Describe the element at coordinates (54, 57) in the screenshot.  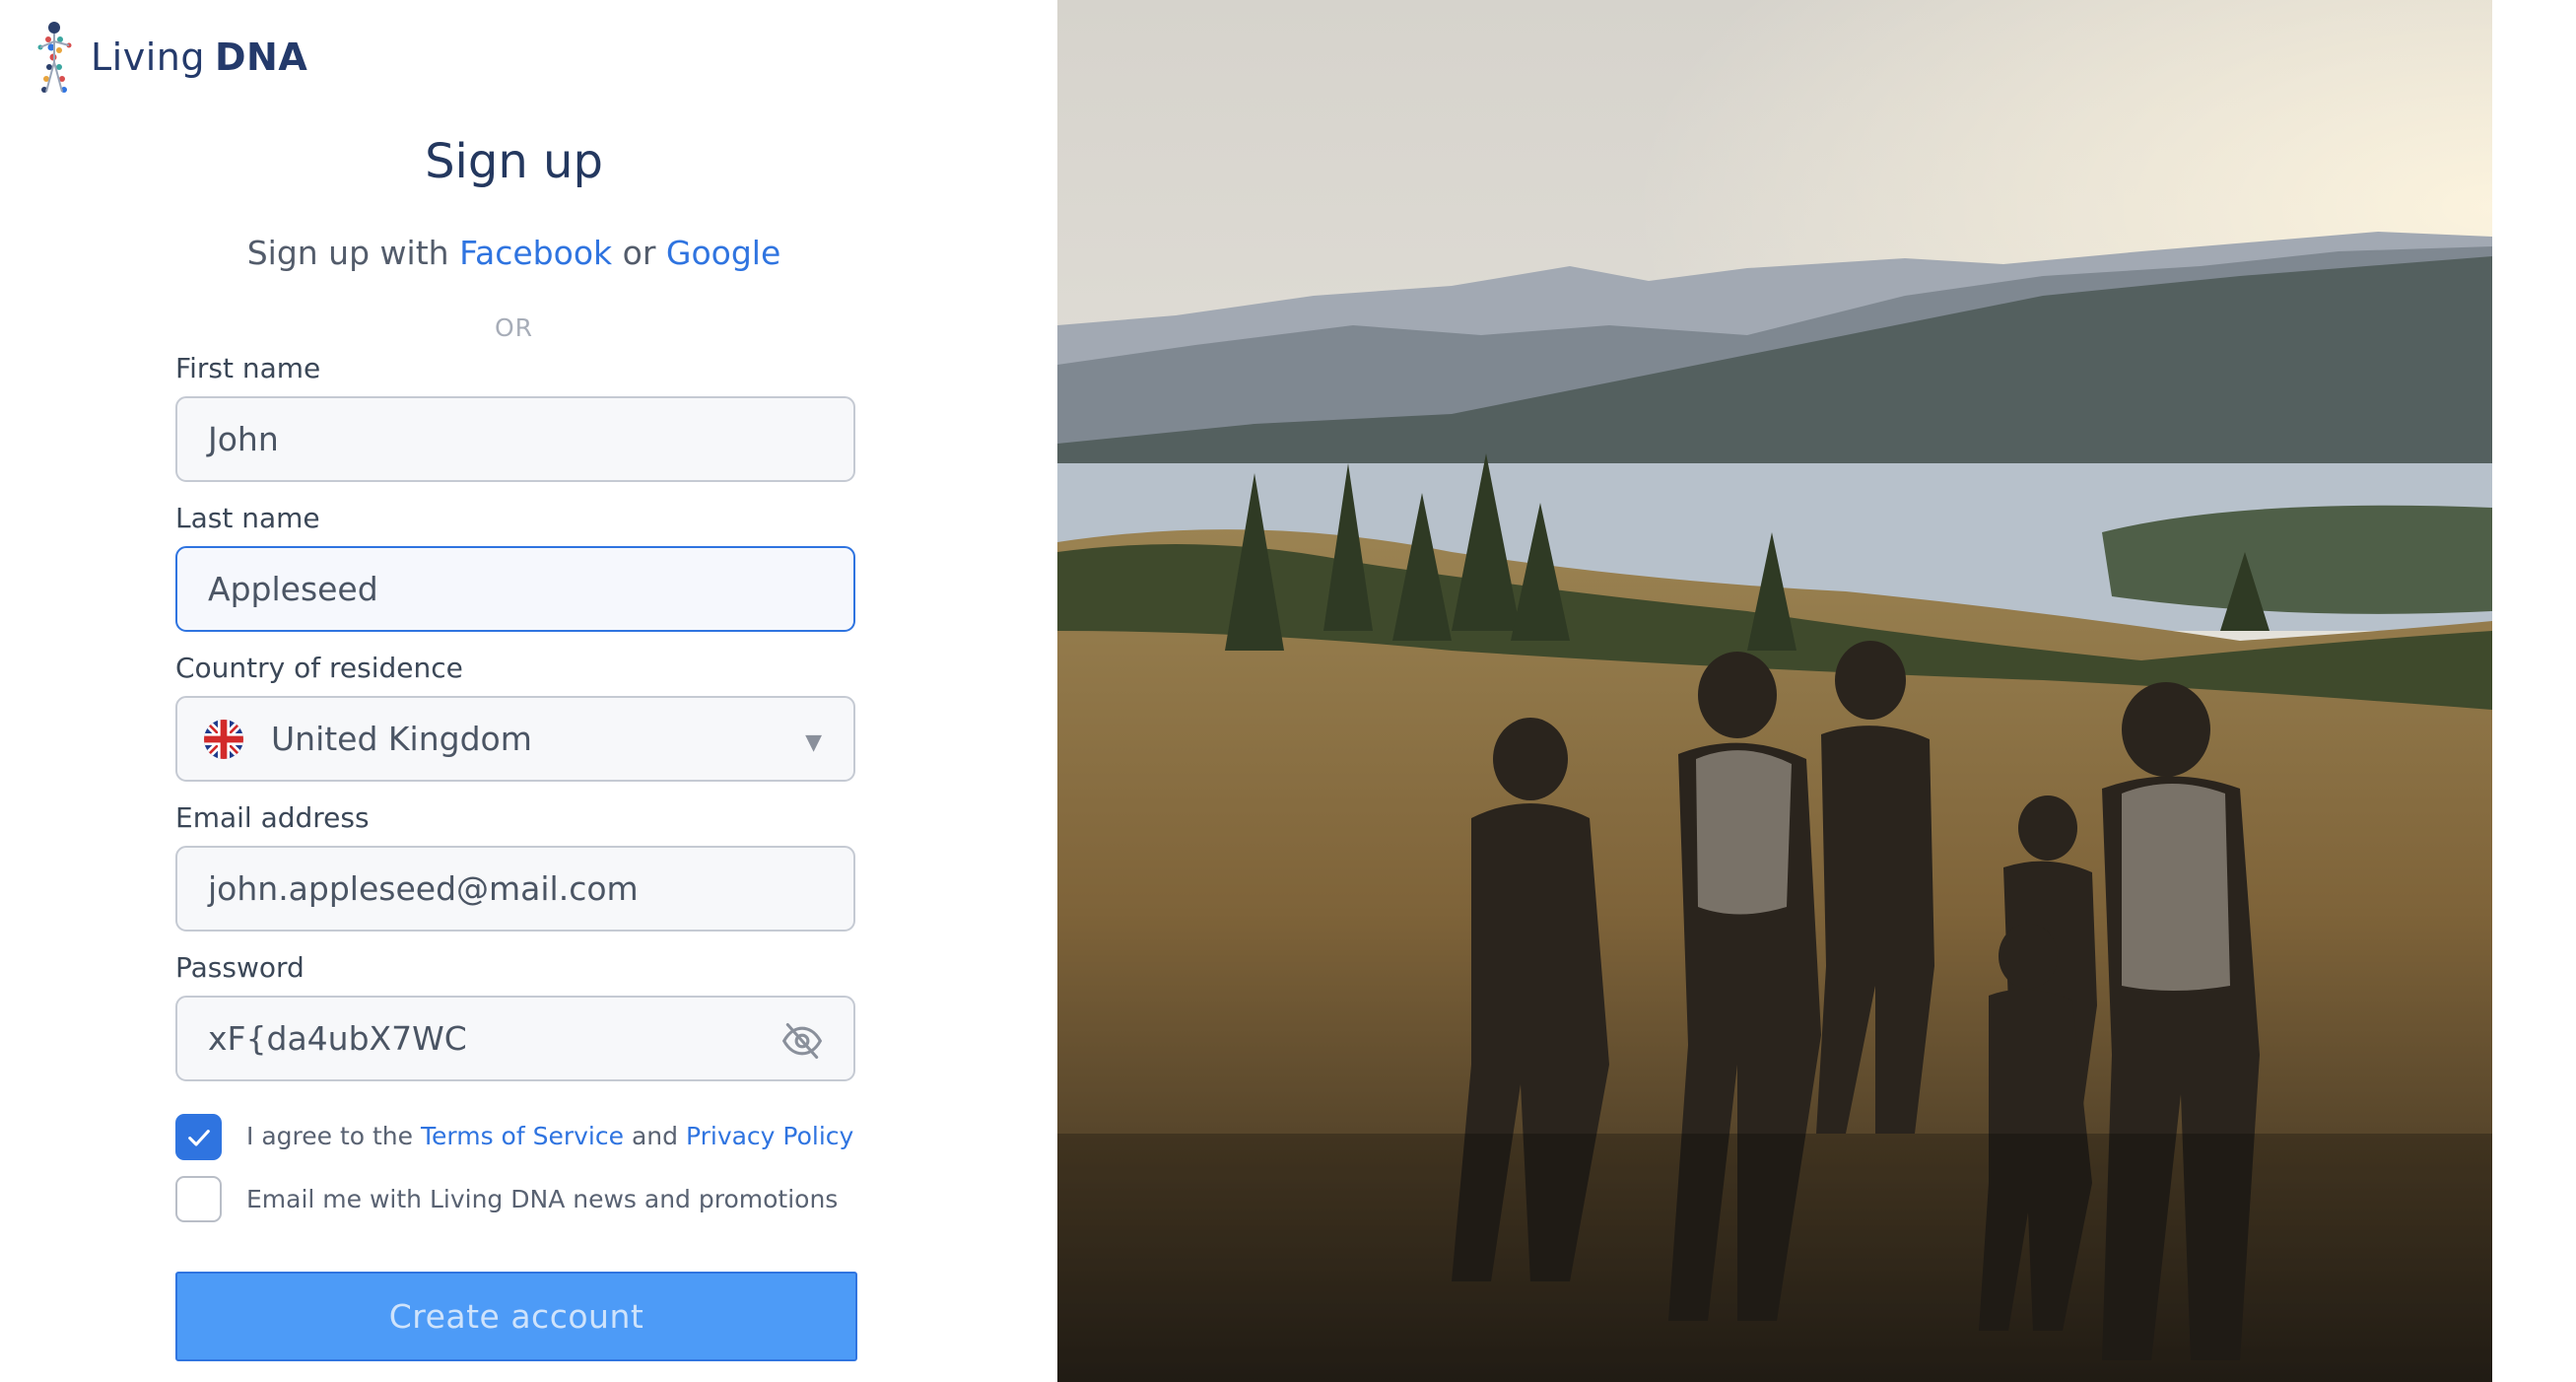
I see `dna-figure-icon` at that location.